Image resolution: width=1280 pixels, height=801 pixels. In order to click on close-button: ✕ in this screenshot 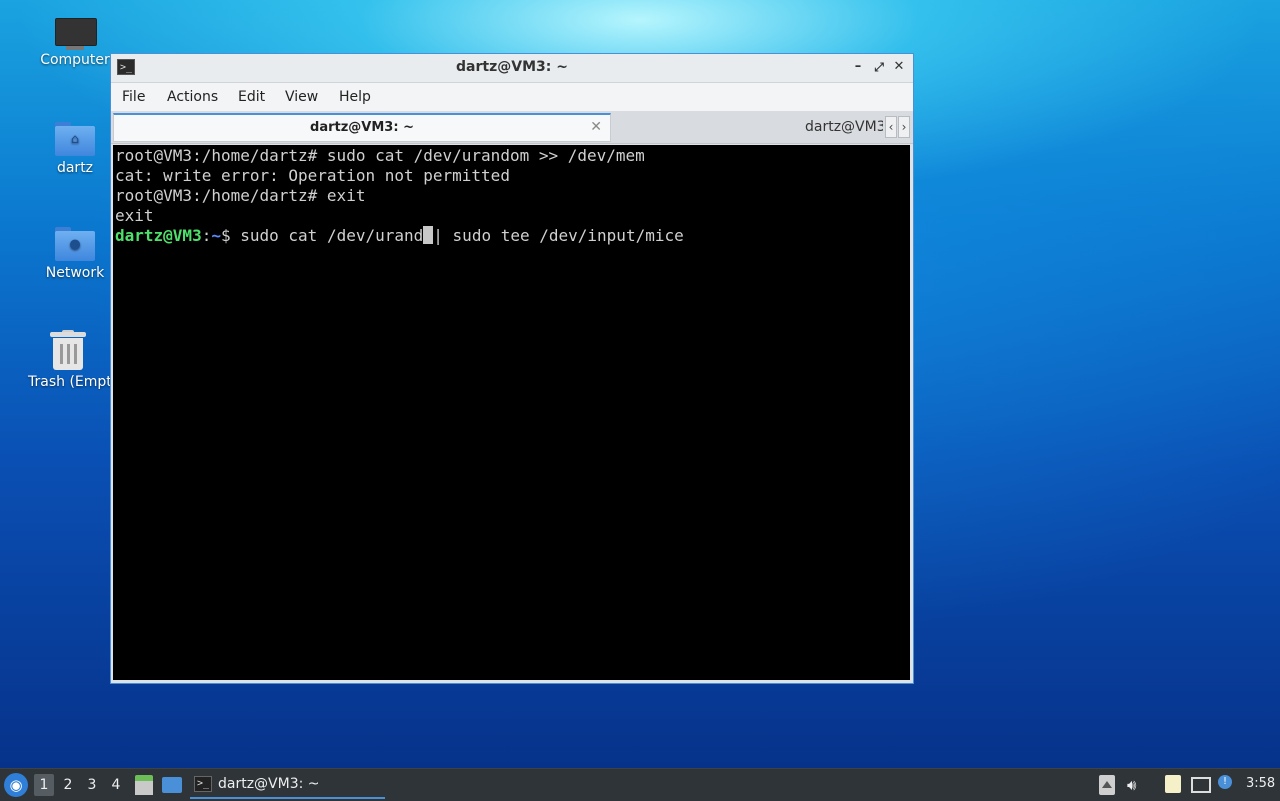, I will do `click(899, 67)`.